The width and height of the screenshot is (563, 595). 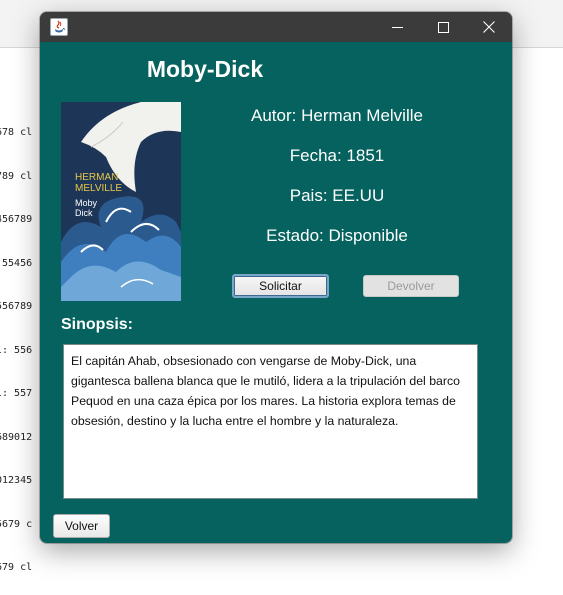 I want to click on close-icon, so click(x=489, y=27).